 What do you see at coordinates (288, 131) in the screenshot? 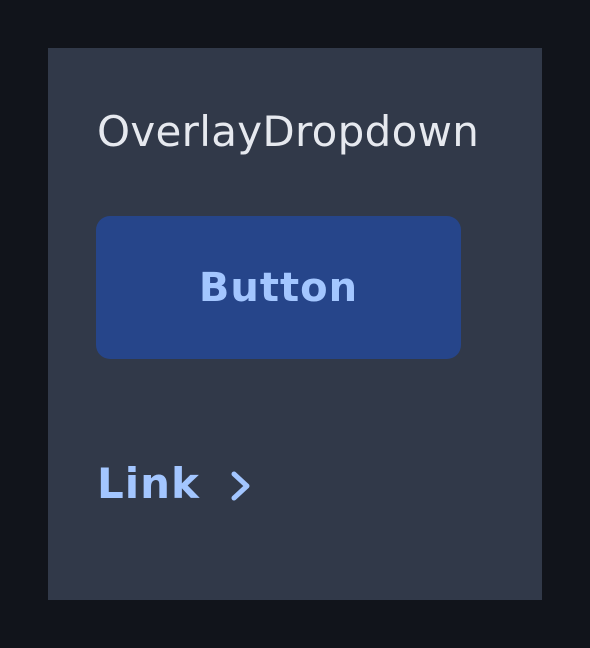
I see `card-title: OverlayDropdown` at bounding box center [288, 131].